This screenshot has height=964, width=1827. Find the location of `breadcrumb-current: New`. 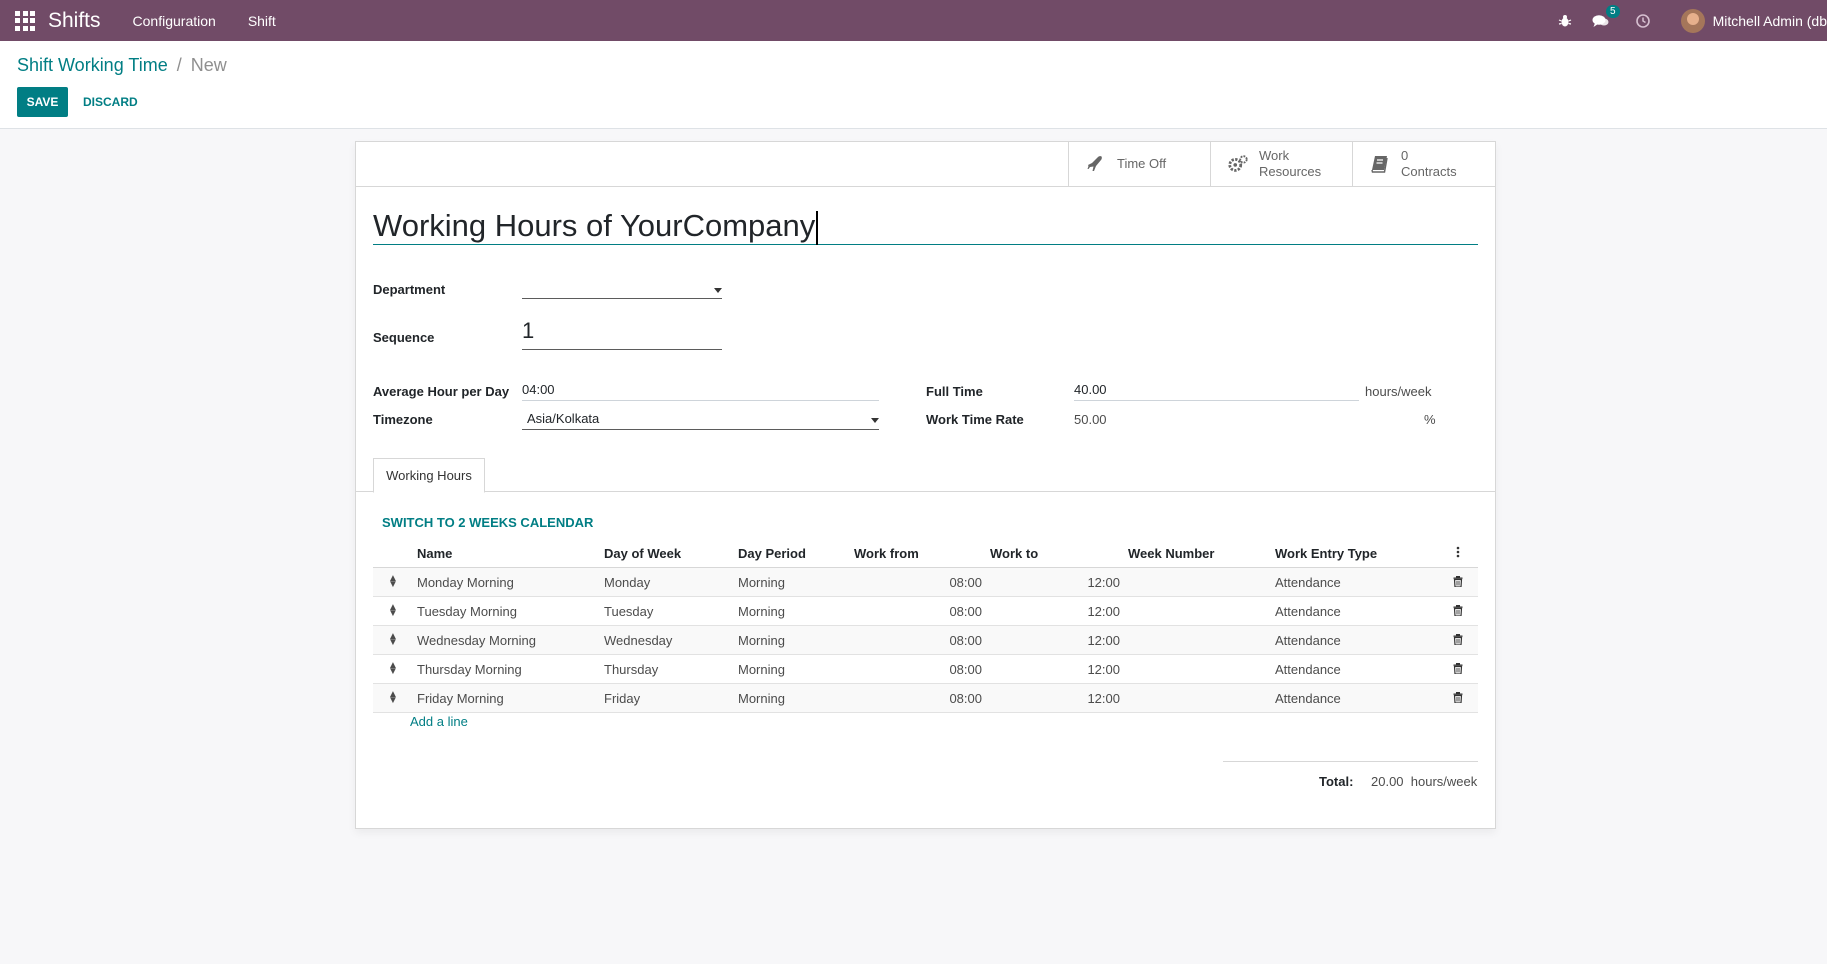

breadcrumb-current: New is located at coordinates (208, 65).